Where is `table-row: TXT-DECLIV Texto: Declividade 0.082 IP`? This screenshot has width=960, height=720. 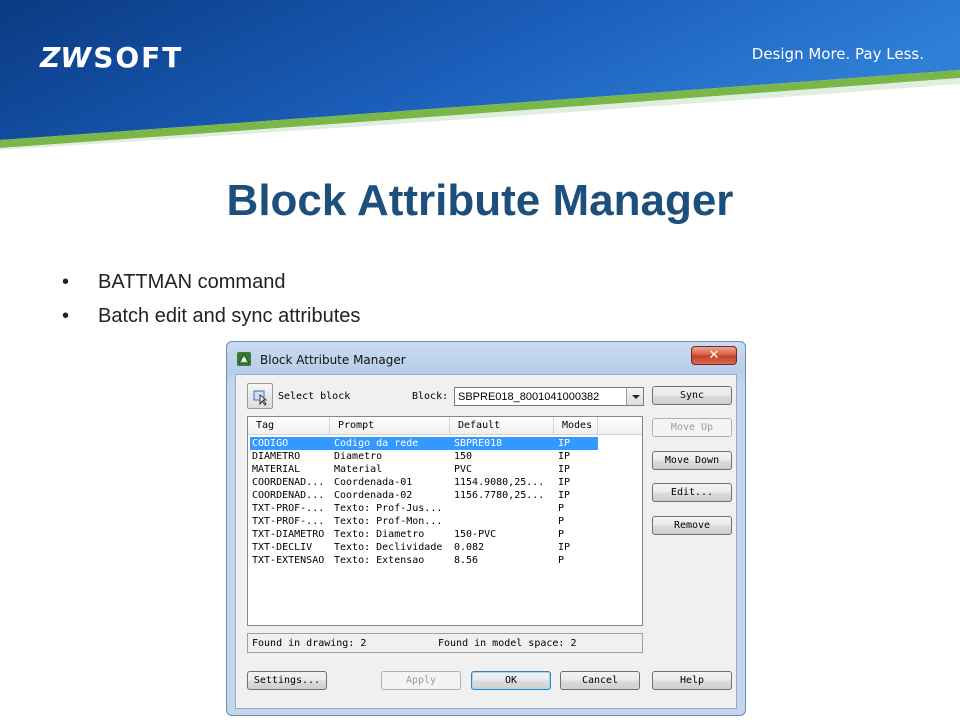 table-row: TXT-DECLIV Texto: Declividade 0.082 IP is located at coordinates (424, 547).